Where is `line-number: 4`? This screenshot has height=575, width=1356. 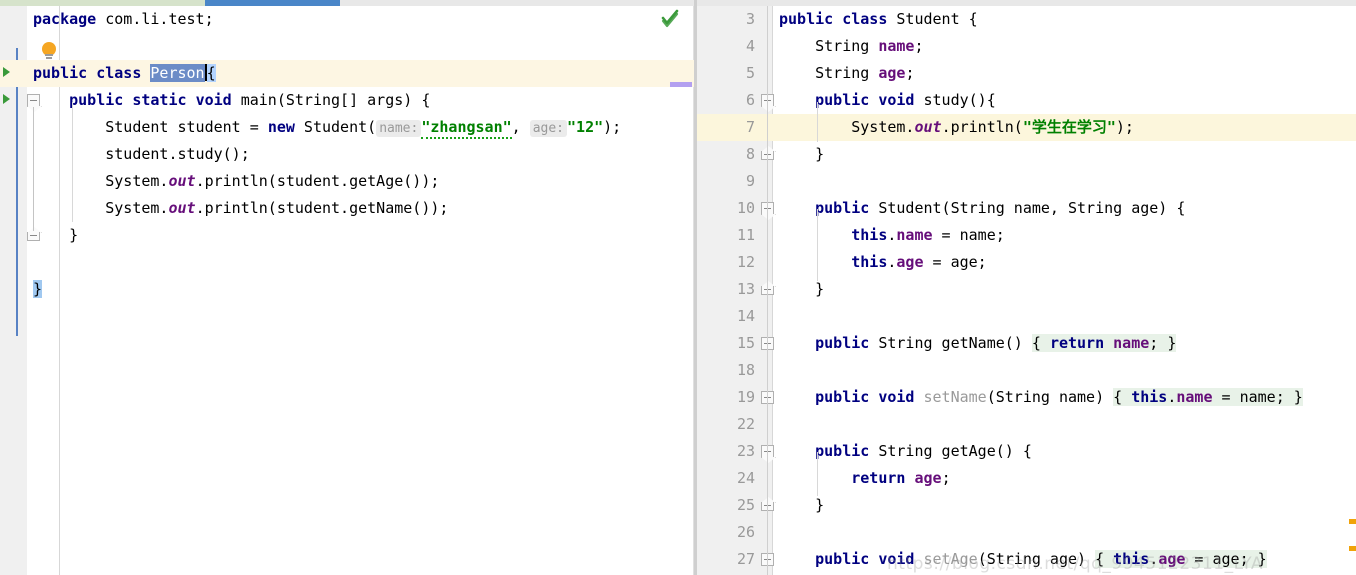 line-number: 4 is located at coordinates (750, 46).